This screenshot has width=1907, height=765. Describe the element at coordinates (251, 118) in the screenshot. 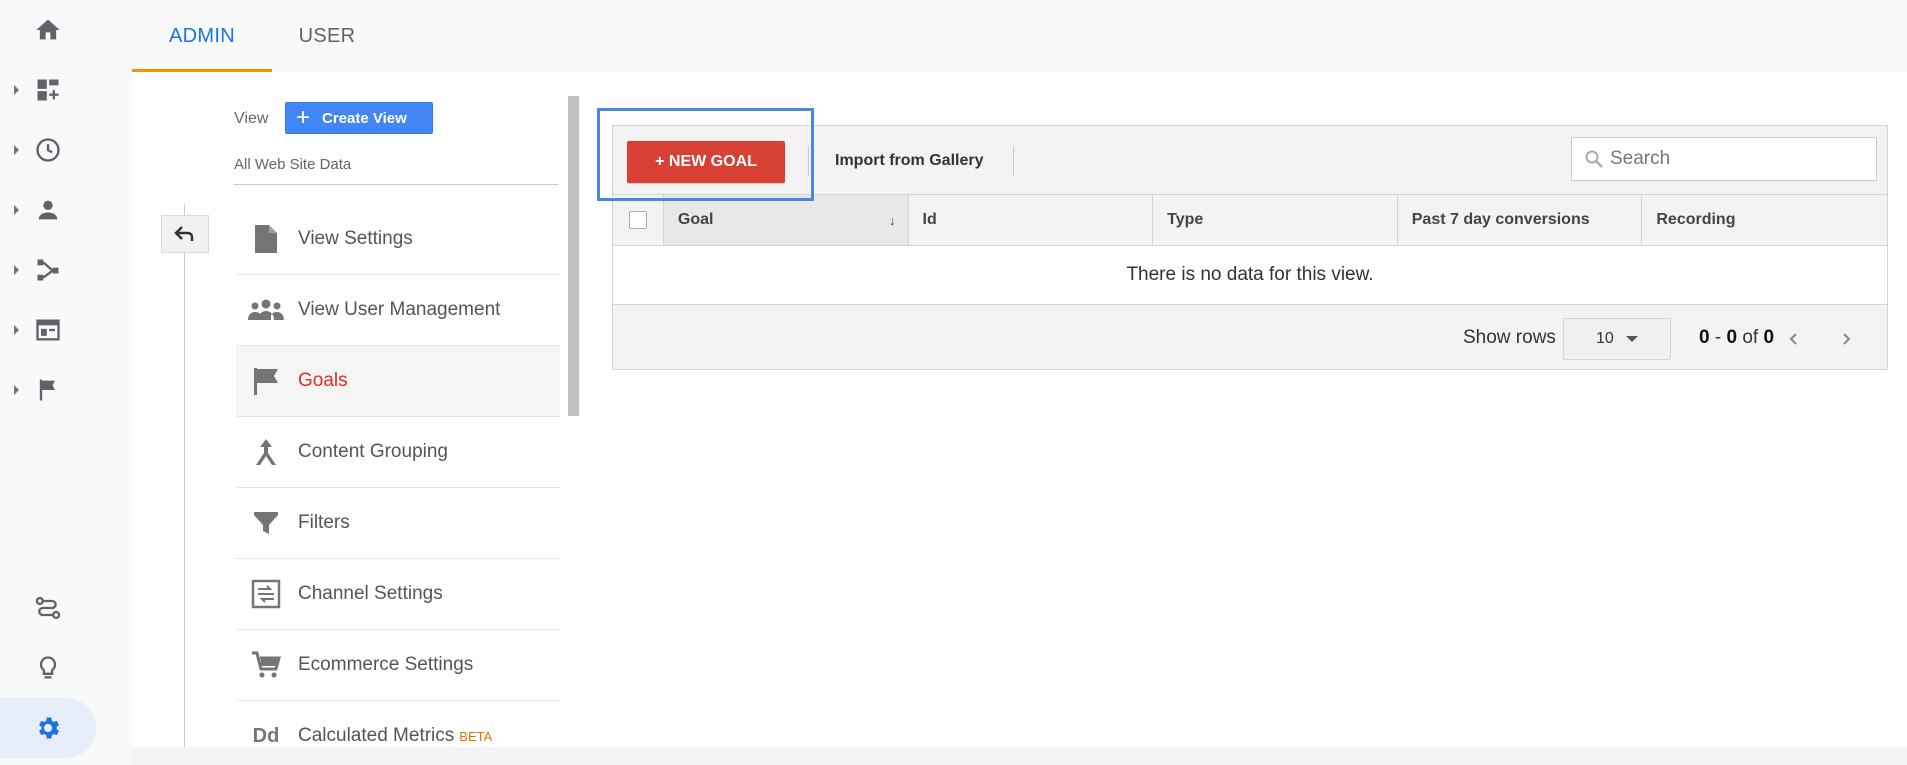

I see `view-label: View` at that location.